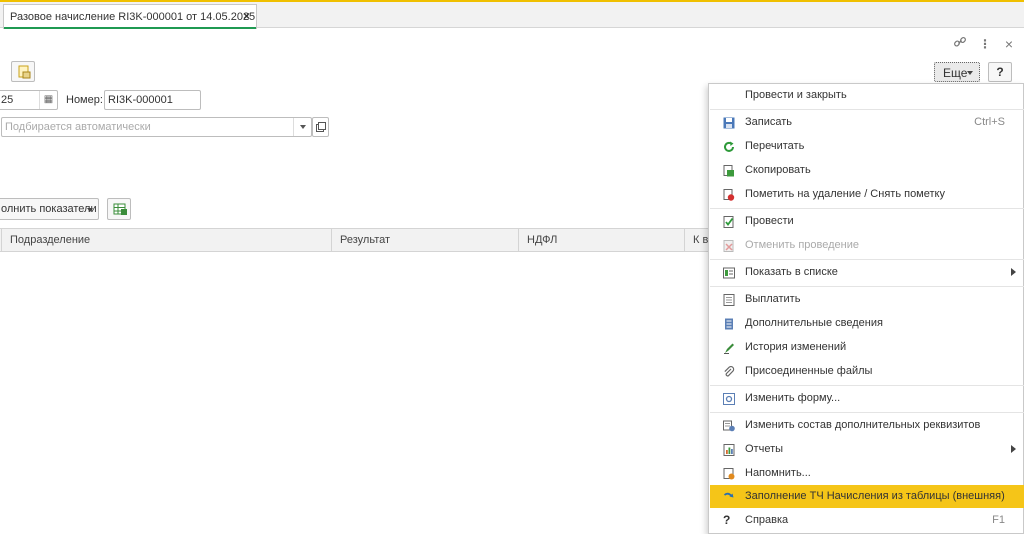 Image resolution: width=1024 pixels, height=534 pixels. What do you see at coordinates (729, 371) in the screenshot?
I see `paperclip-icon` at bounding box center [729, 371].